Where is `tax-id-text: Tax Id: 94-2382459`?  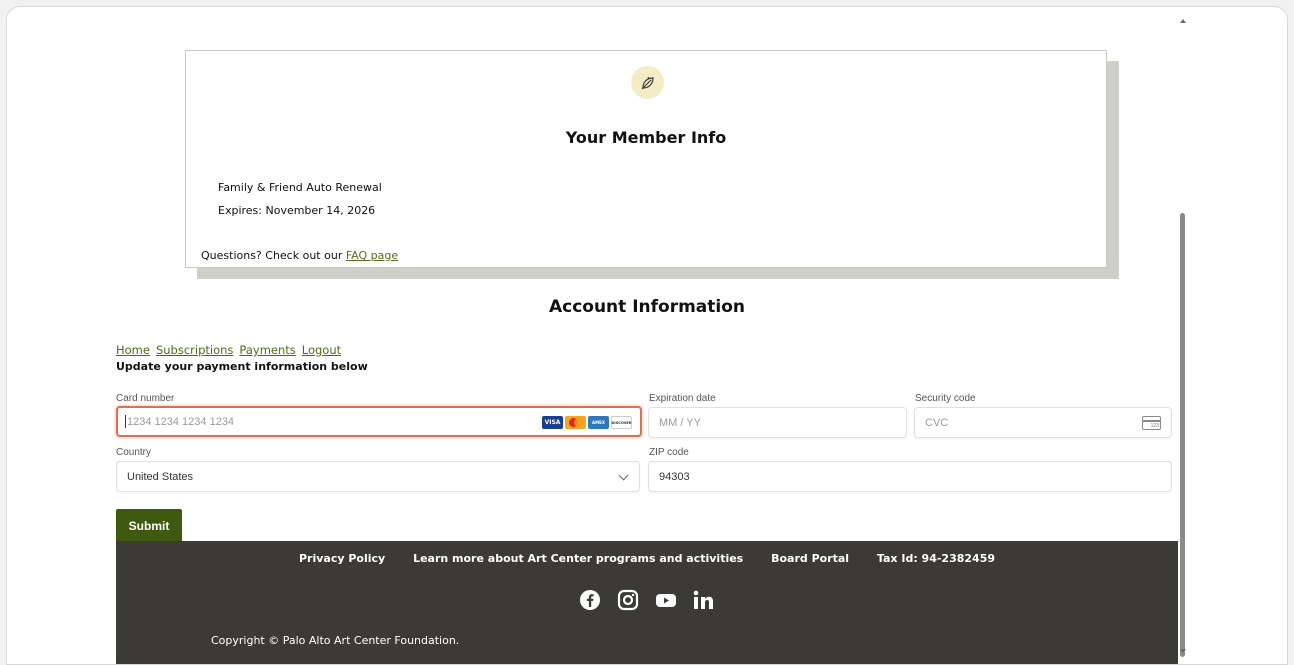 tax-id-text: Tax Id: 94-2382459 is located at coordinates (935, 558).